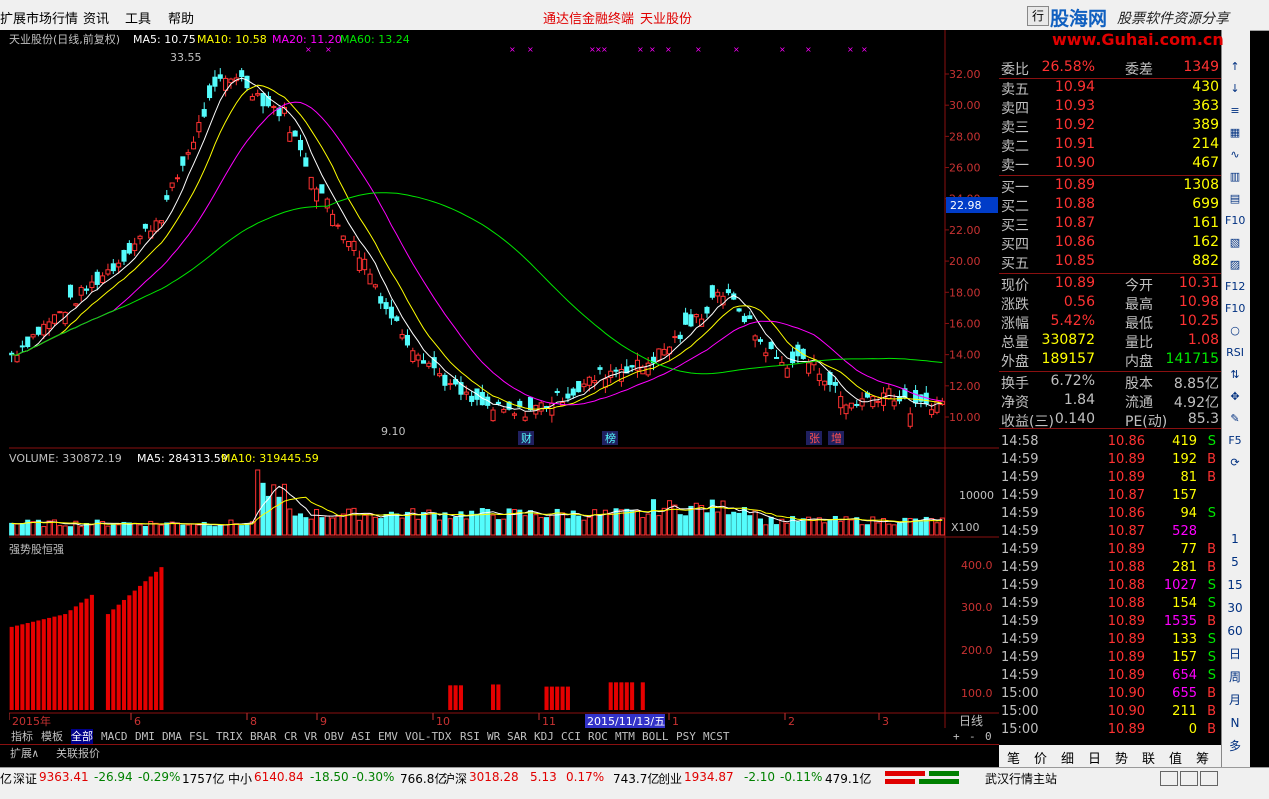 The width and height of the screenshot is (1269, 799). What do you see at coordinates (1235, 199) in the screenshot?
I see `doc-icon: ▤` at bounding box center [1235, 199].